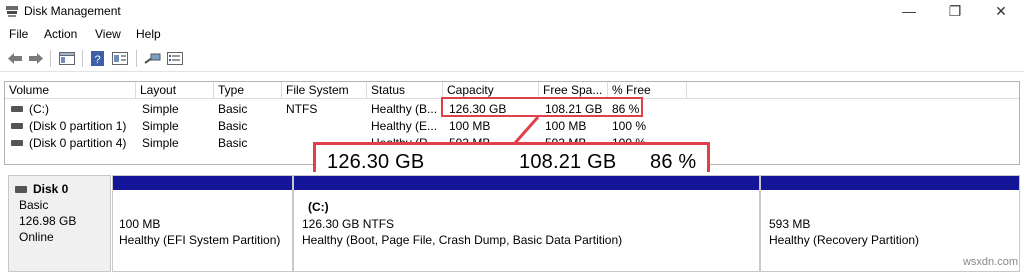 This screenshot has height=272, width=1024. Describe the element at coordinates (324, 90) in the screenshot. I see `column-file-system: File System` at that location.